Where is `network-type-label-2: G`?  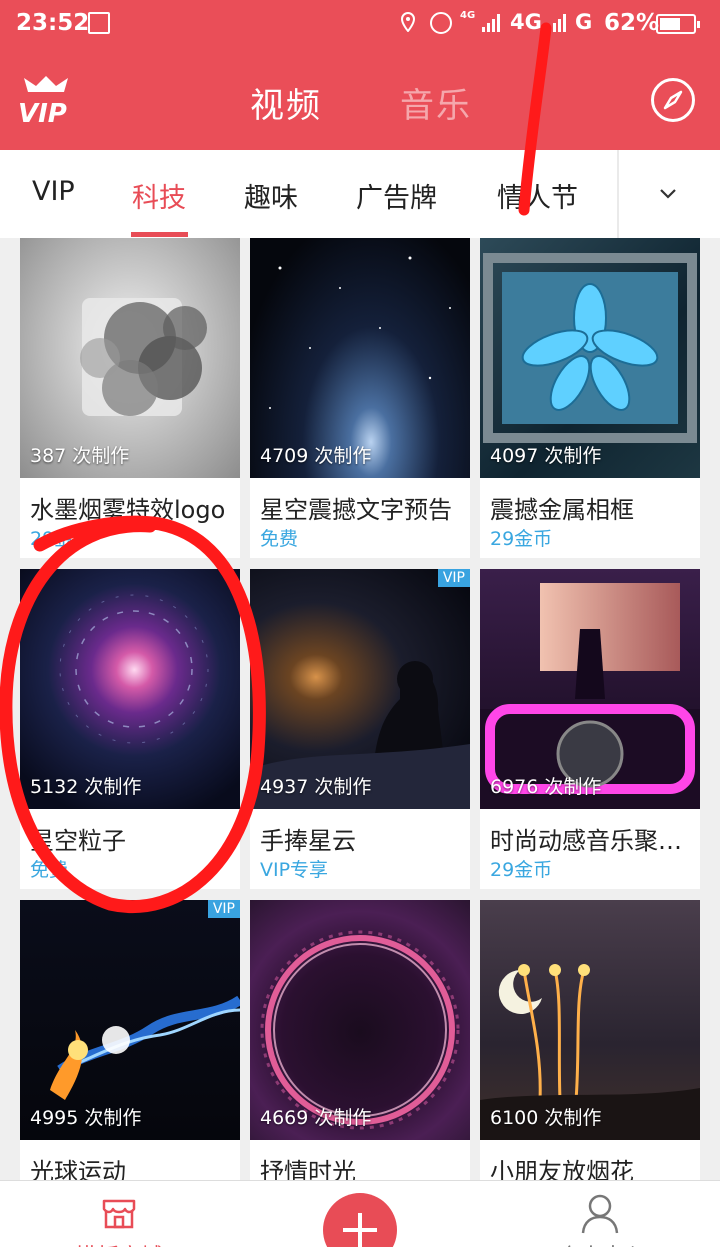
network-type-label-2: G is located at coordinates (584, 22).